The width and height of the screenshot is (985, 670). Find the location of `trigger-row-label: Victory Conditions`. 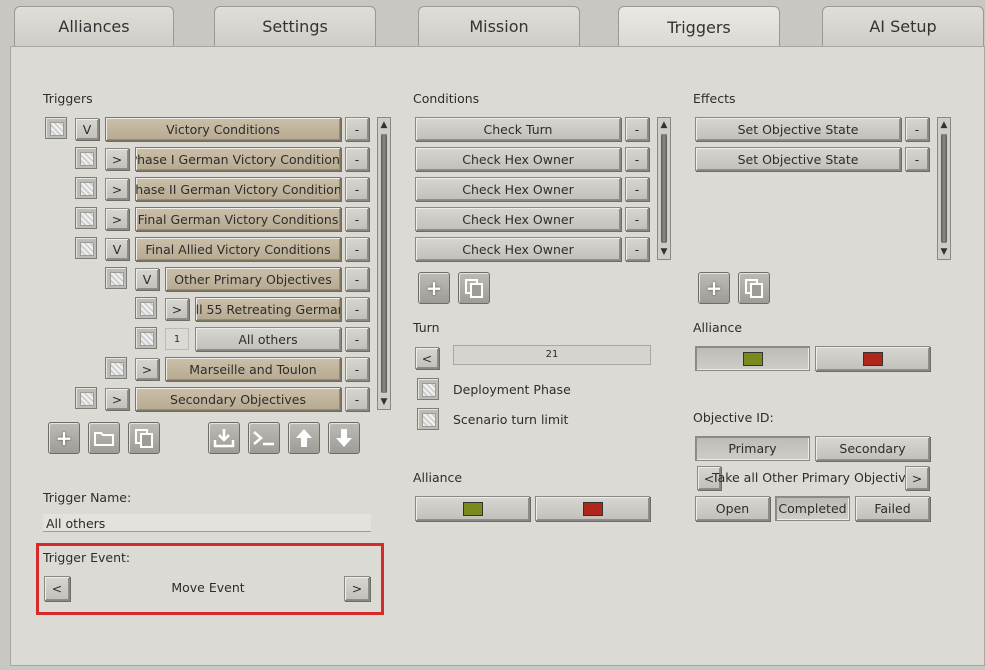

trigger-row-label: Victory Conditions is located at coordinates (223, 129).